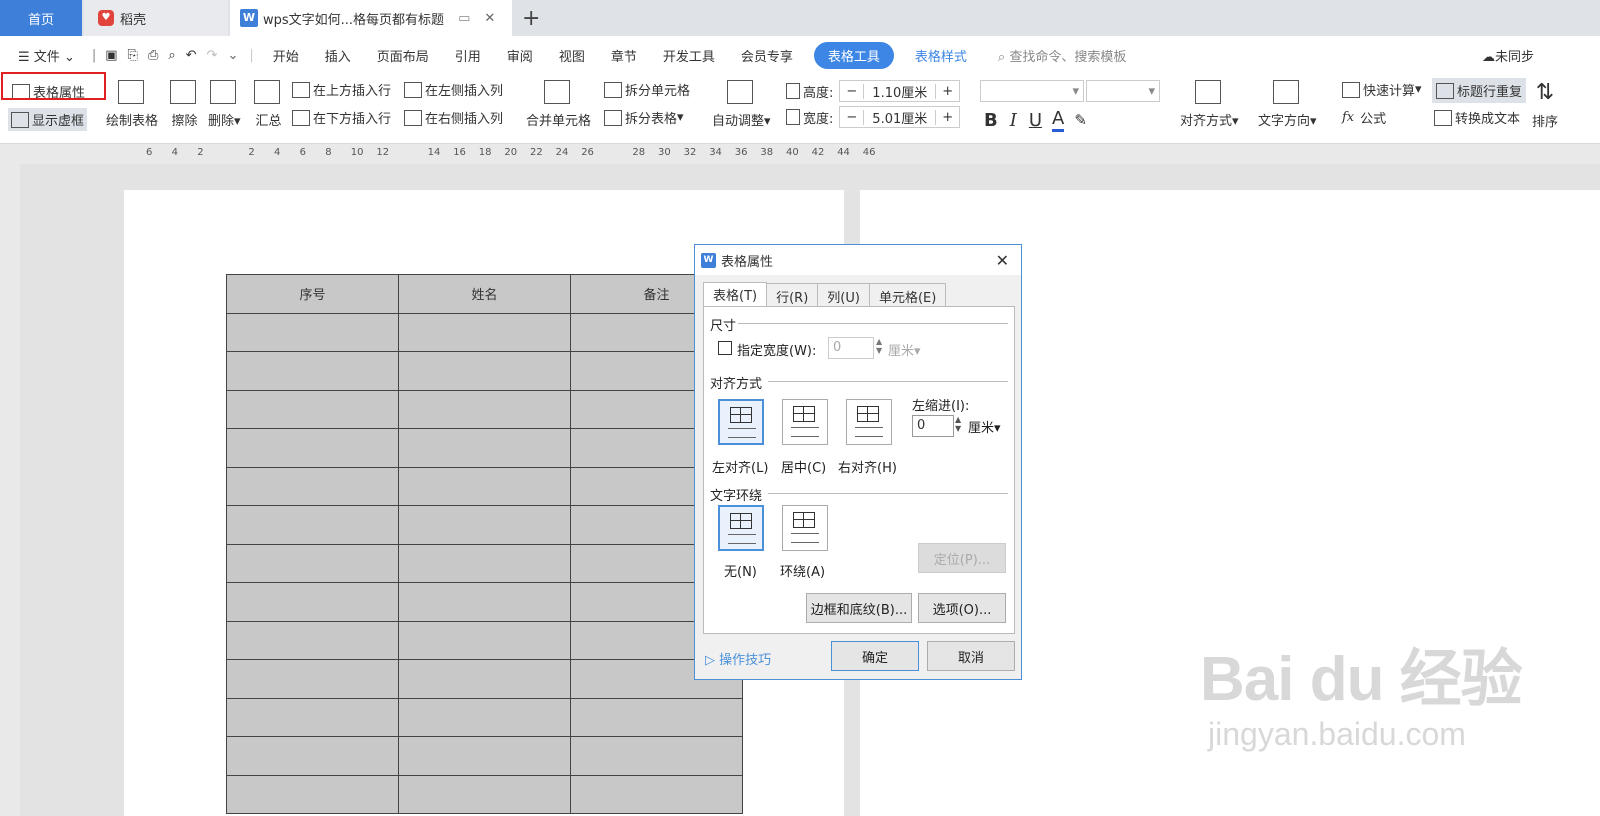  Describe the element at coordinates (484, 294) in the screenshot. I see `table-header-cell: 姓名` at that location.